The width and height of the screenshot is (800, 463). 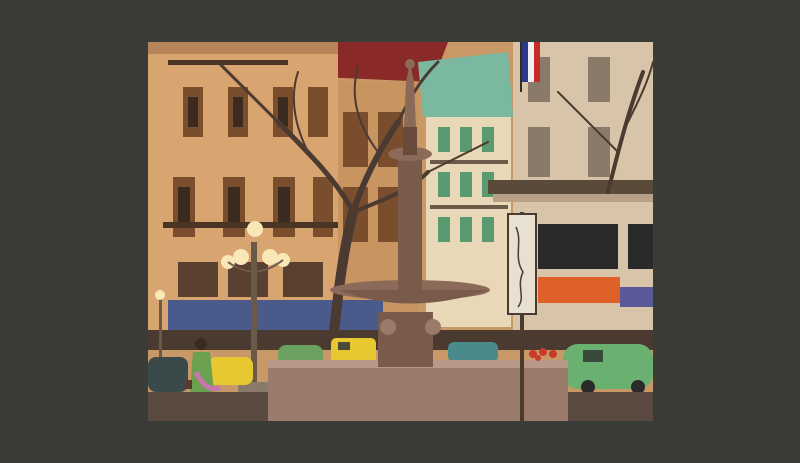 I want to click on yellow-car, so click(x=230, y=371).